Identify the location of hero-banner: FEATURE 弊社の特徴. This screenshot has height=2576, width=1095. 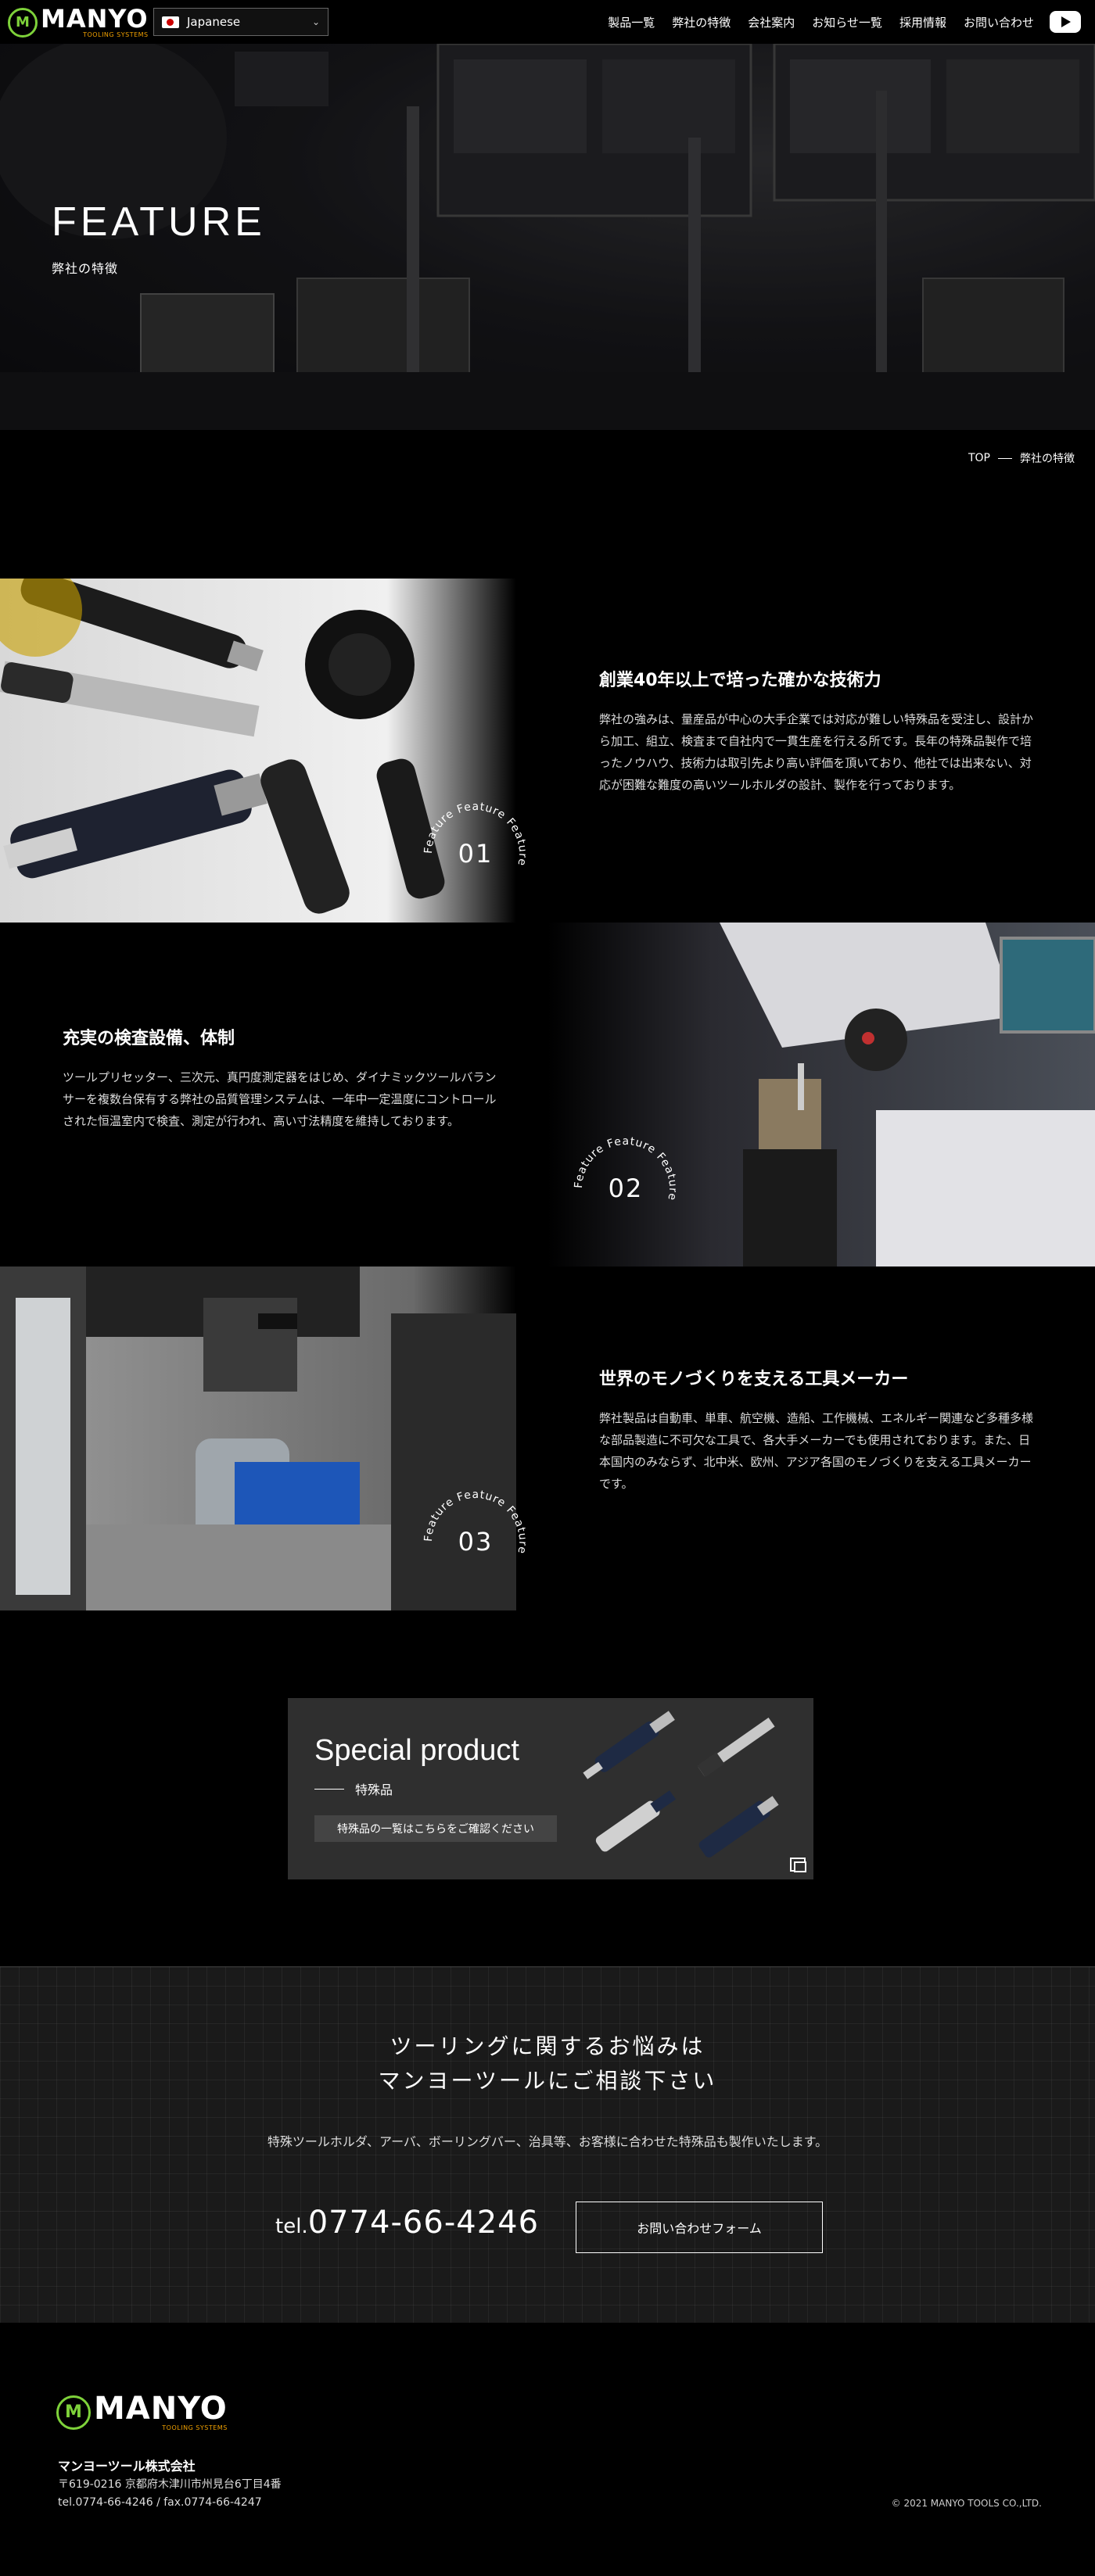
(547, 237).